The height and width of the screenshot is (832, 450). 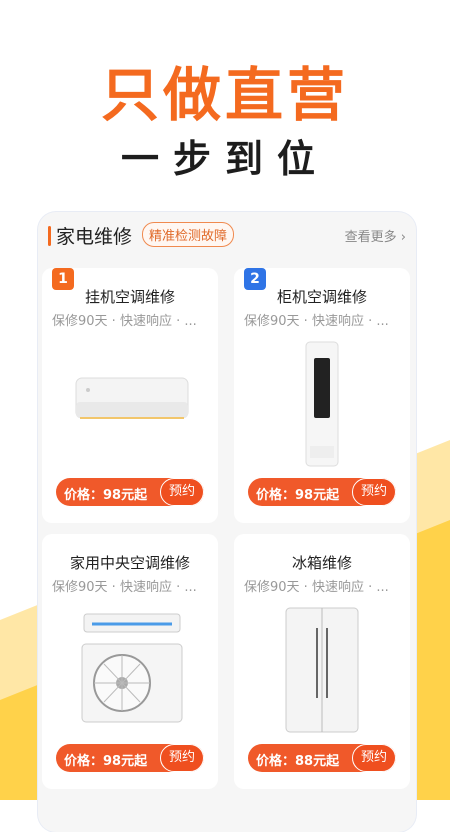 I want to click on hero-title: 只做直营, so click(x=224, y=95).